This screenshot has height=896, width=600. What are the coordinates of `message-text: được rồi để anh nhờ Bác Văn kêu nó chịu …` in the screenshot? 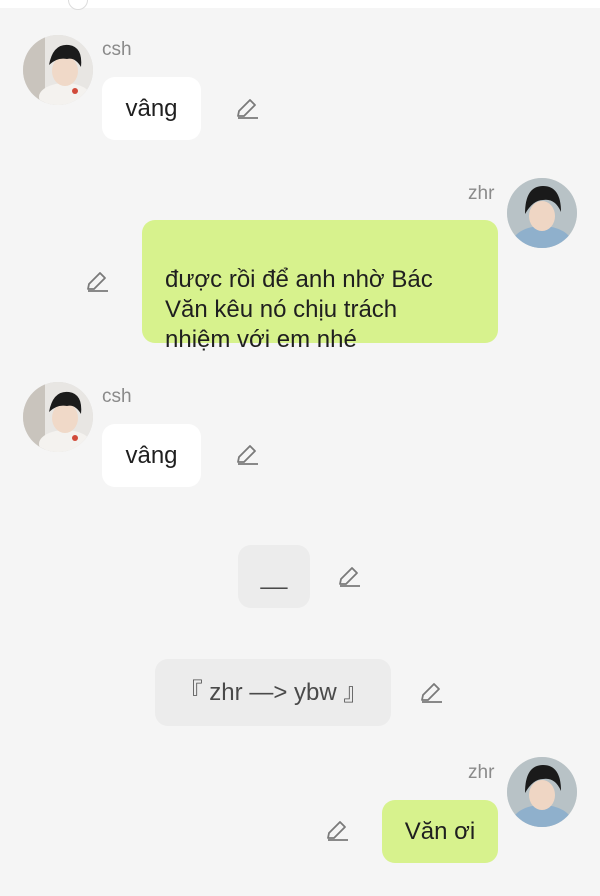 It's located at (299, 309).